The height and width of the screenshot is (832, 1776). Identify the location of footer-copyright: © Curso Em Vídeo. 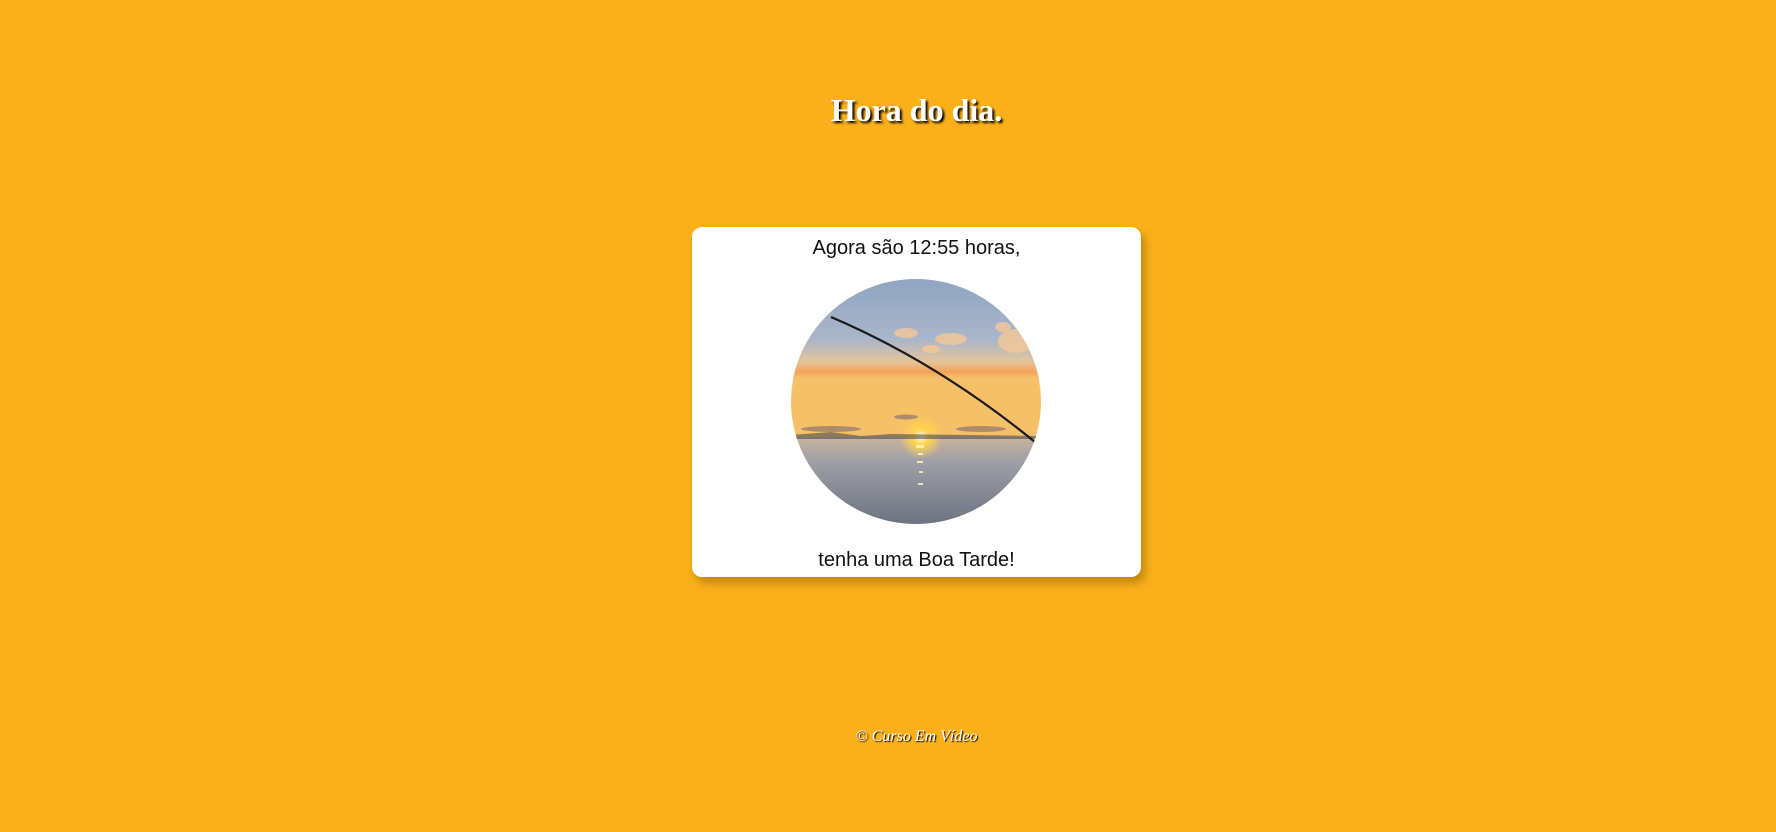
(916, 736).